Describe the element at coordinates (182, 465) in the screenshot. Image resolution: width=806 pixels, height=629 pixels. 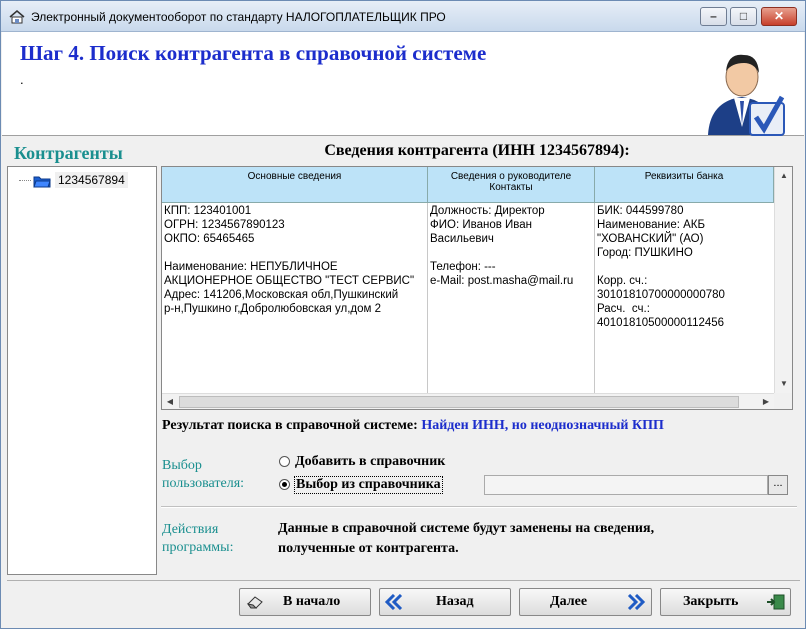
I see `user-choice-label-line1: Выбор` at that location.